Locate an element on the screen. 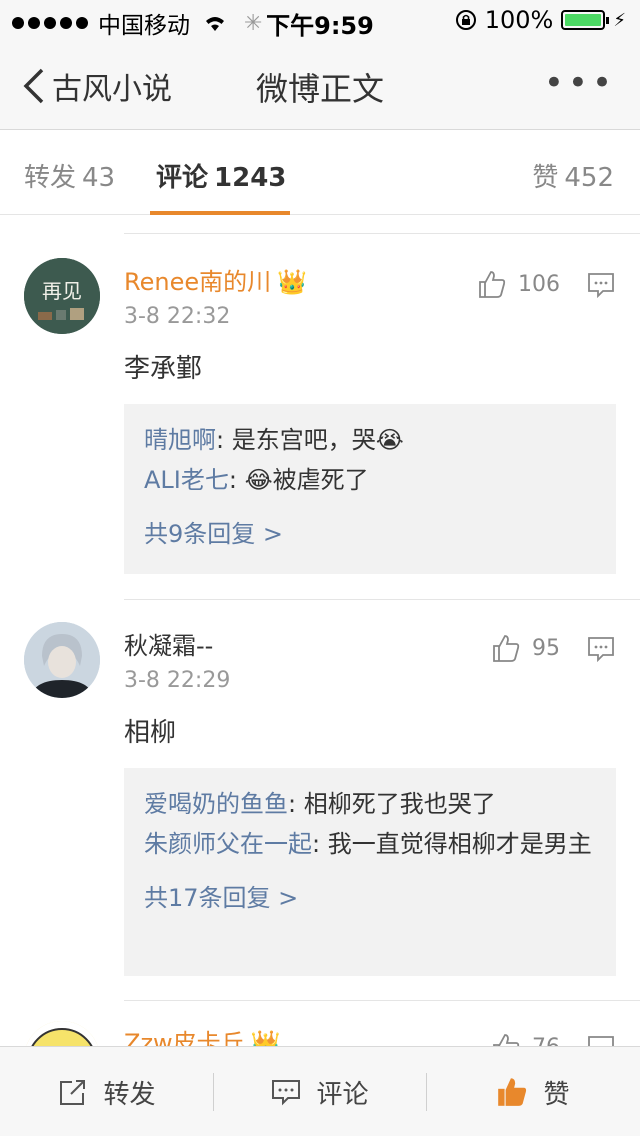  more-options-icon: ••• is located at coordinates (580, 83).